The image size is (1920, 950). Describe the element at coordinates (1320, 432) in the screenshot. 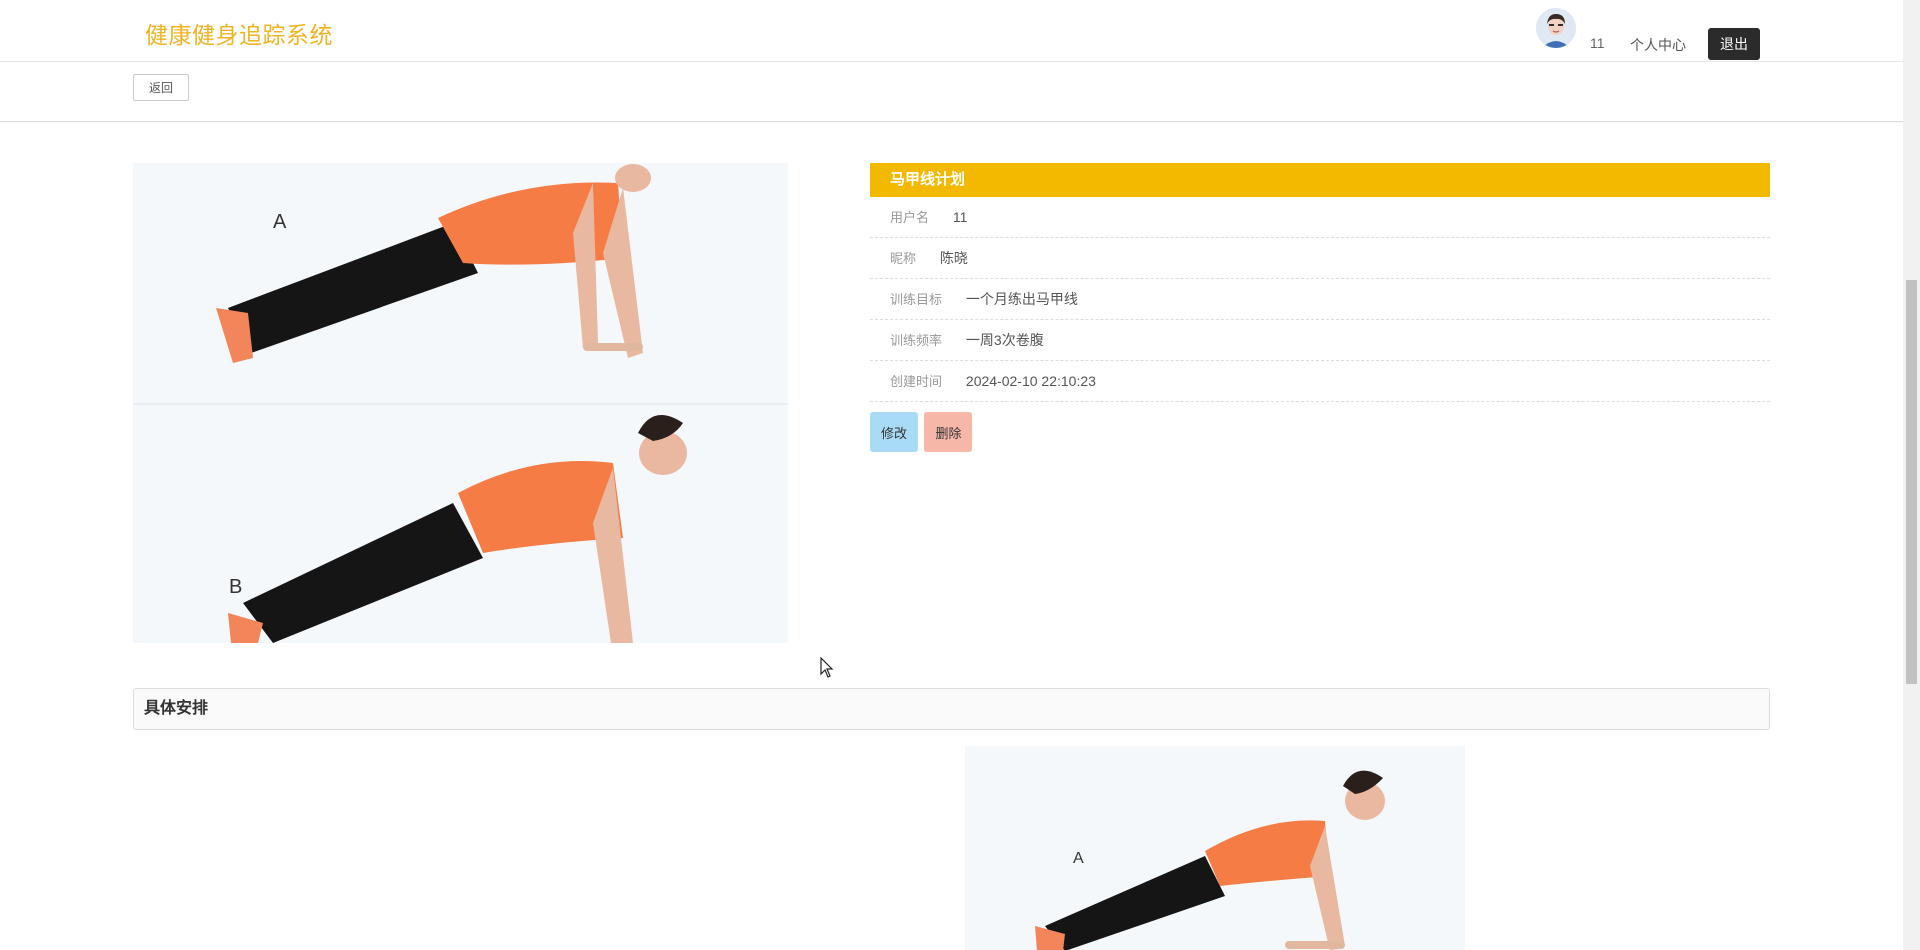

I see `plan-actions: 修改 删除` at that location.